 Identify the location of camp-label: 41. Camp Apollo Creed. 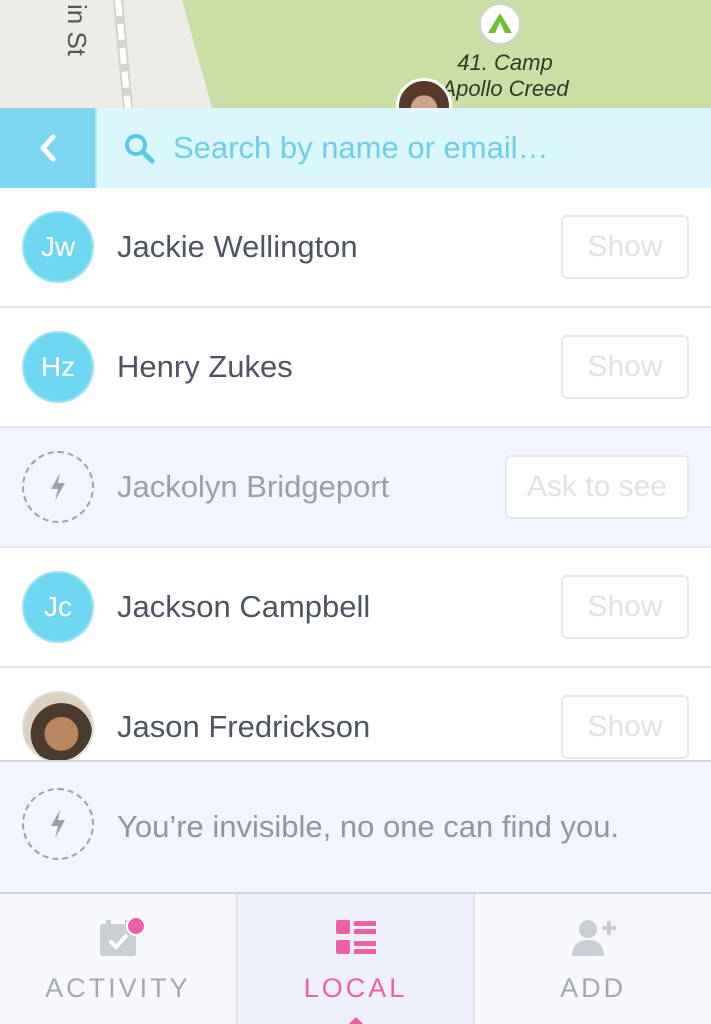
(505, 76).